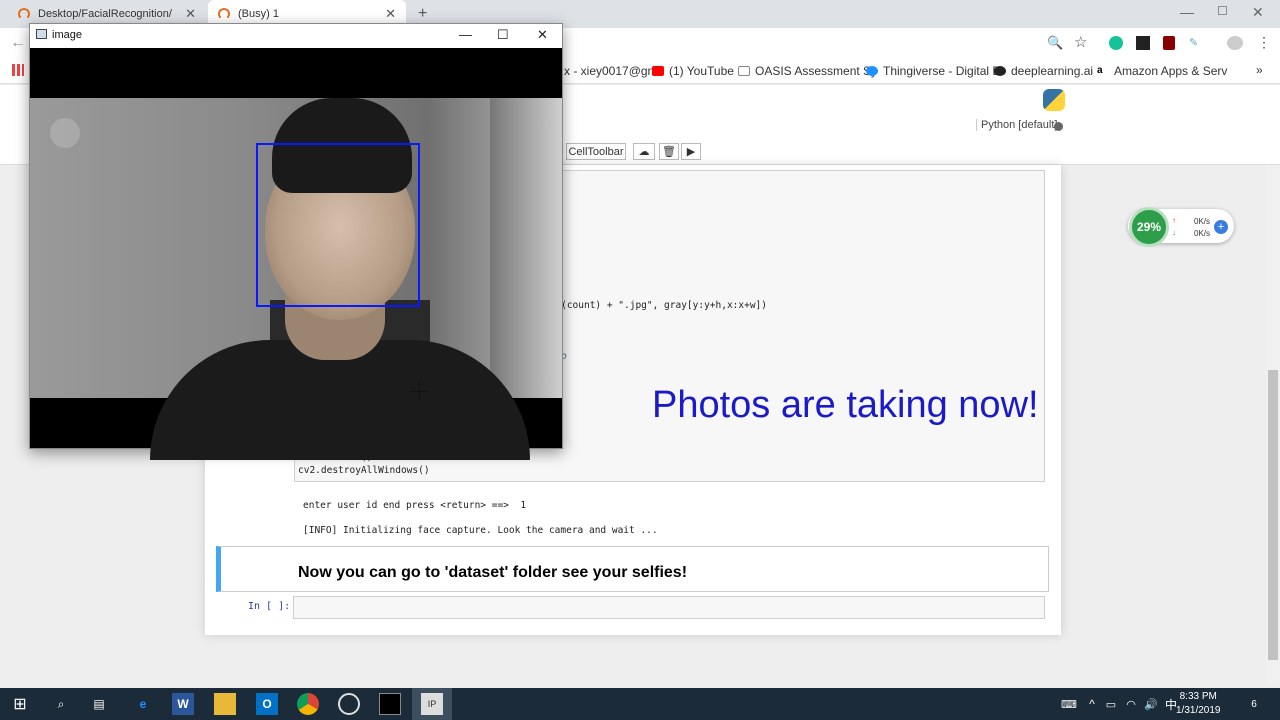  What do you see at coordinates (1273, 515) in the screenshot?
I see `scrollbar-thumb` at bounding box center [1273, 515].